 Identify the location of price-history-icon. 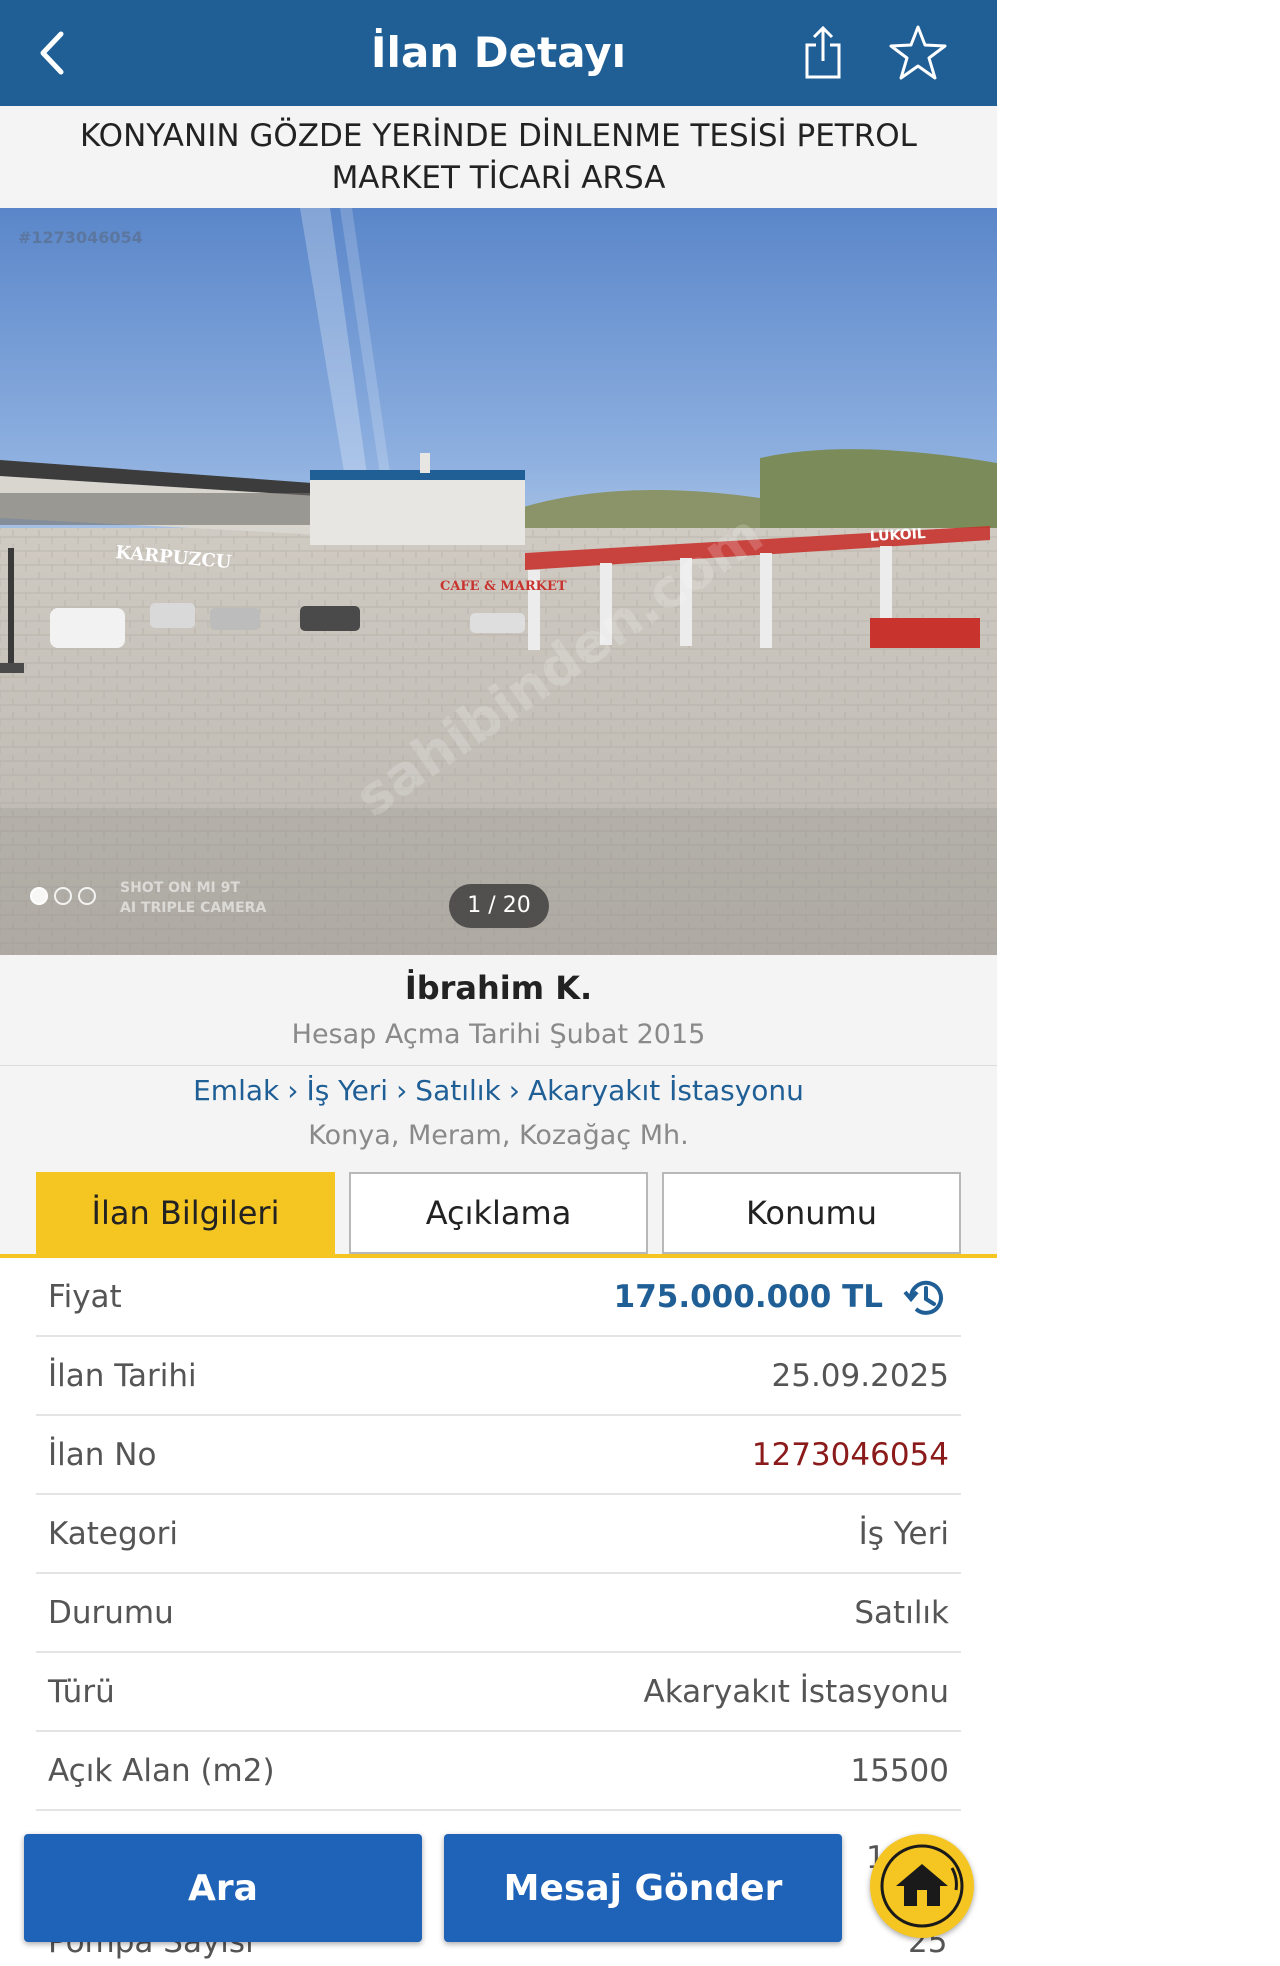
(926, 1298).